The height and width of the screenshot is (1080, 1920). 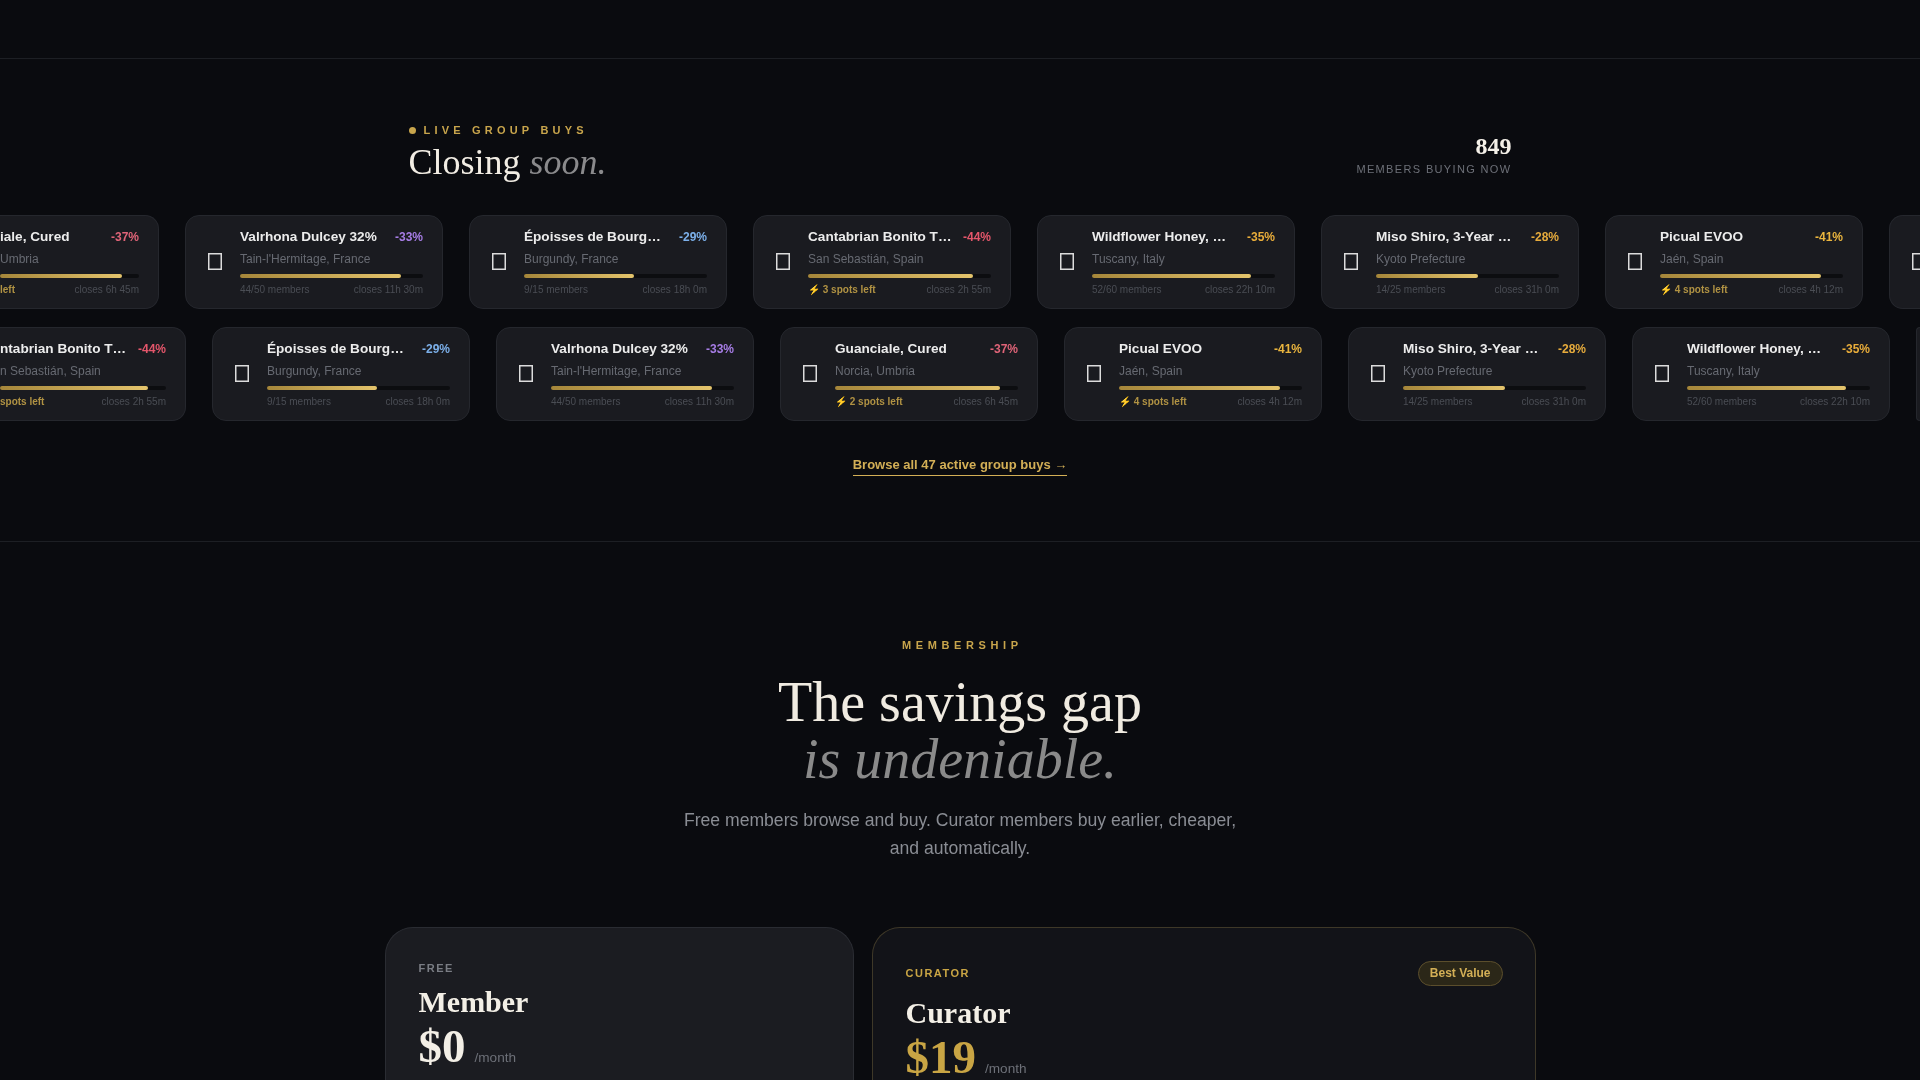 What do you see at coordinates (937, 973) in the screenshot?
I see `plan-tier-label: CURATOR` at bounding box center [937, 973].